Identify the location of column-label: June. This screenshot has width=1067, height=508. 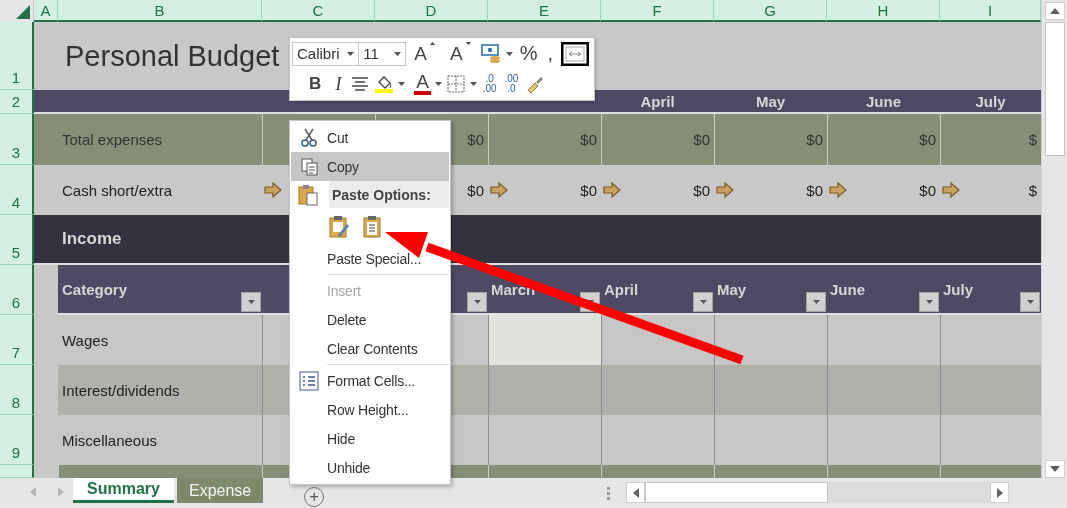
(847, 289).